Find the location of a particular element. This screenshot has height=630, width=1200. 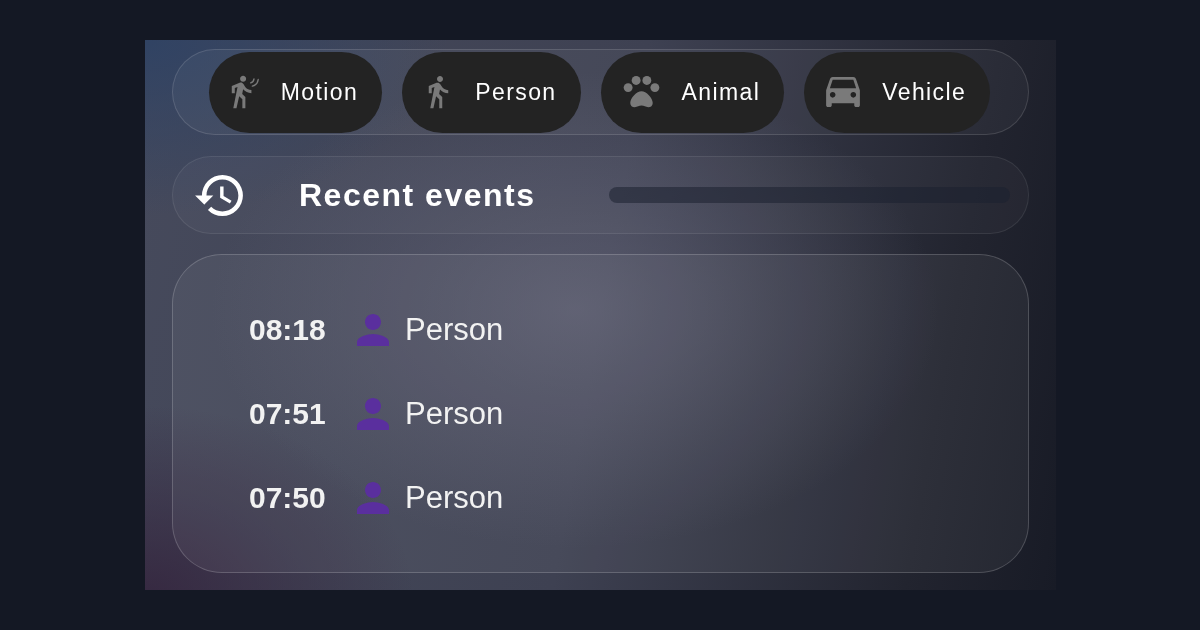

walking-waves-icon is located at coordinates (244, 92).